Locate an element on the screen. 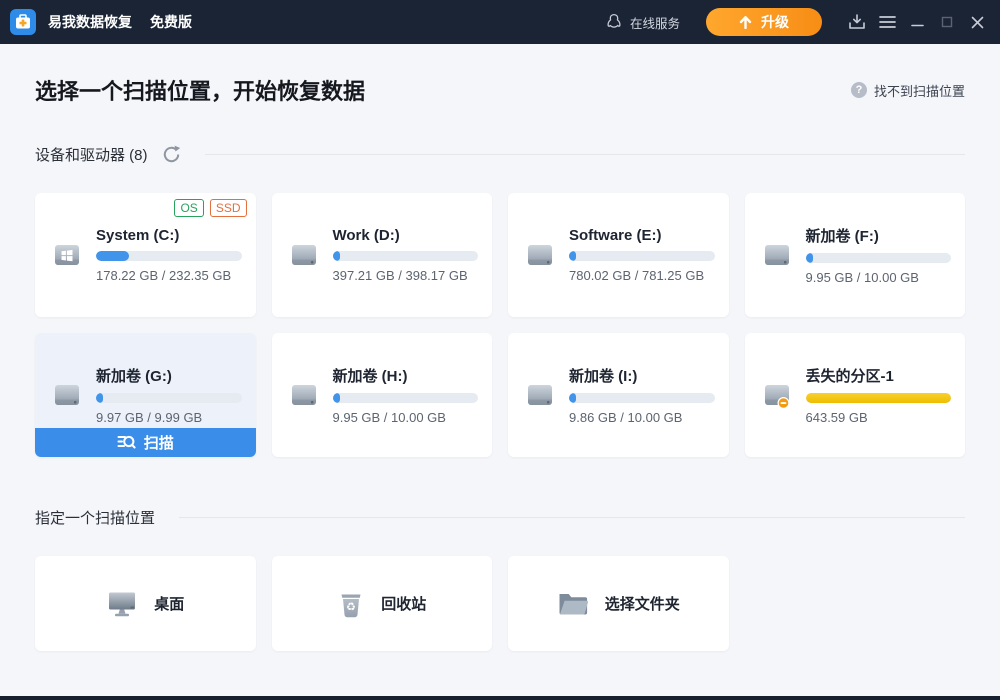  devices-section-header: 设备和驱动器 (8) is located at coordinates (500, 154).